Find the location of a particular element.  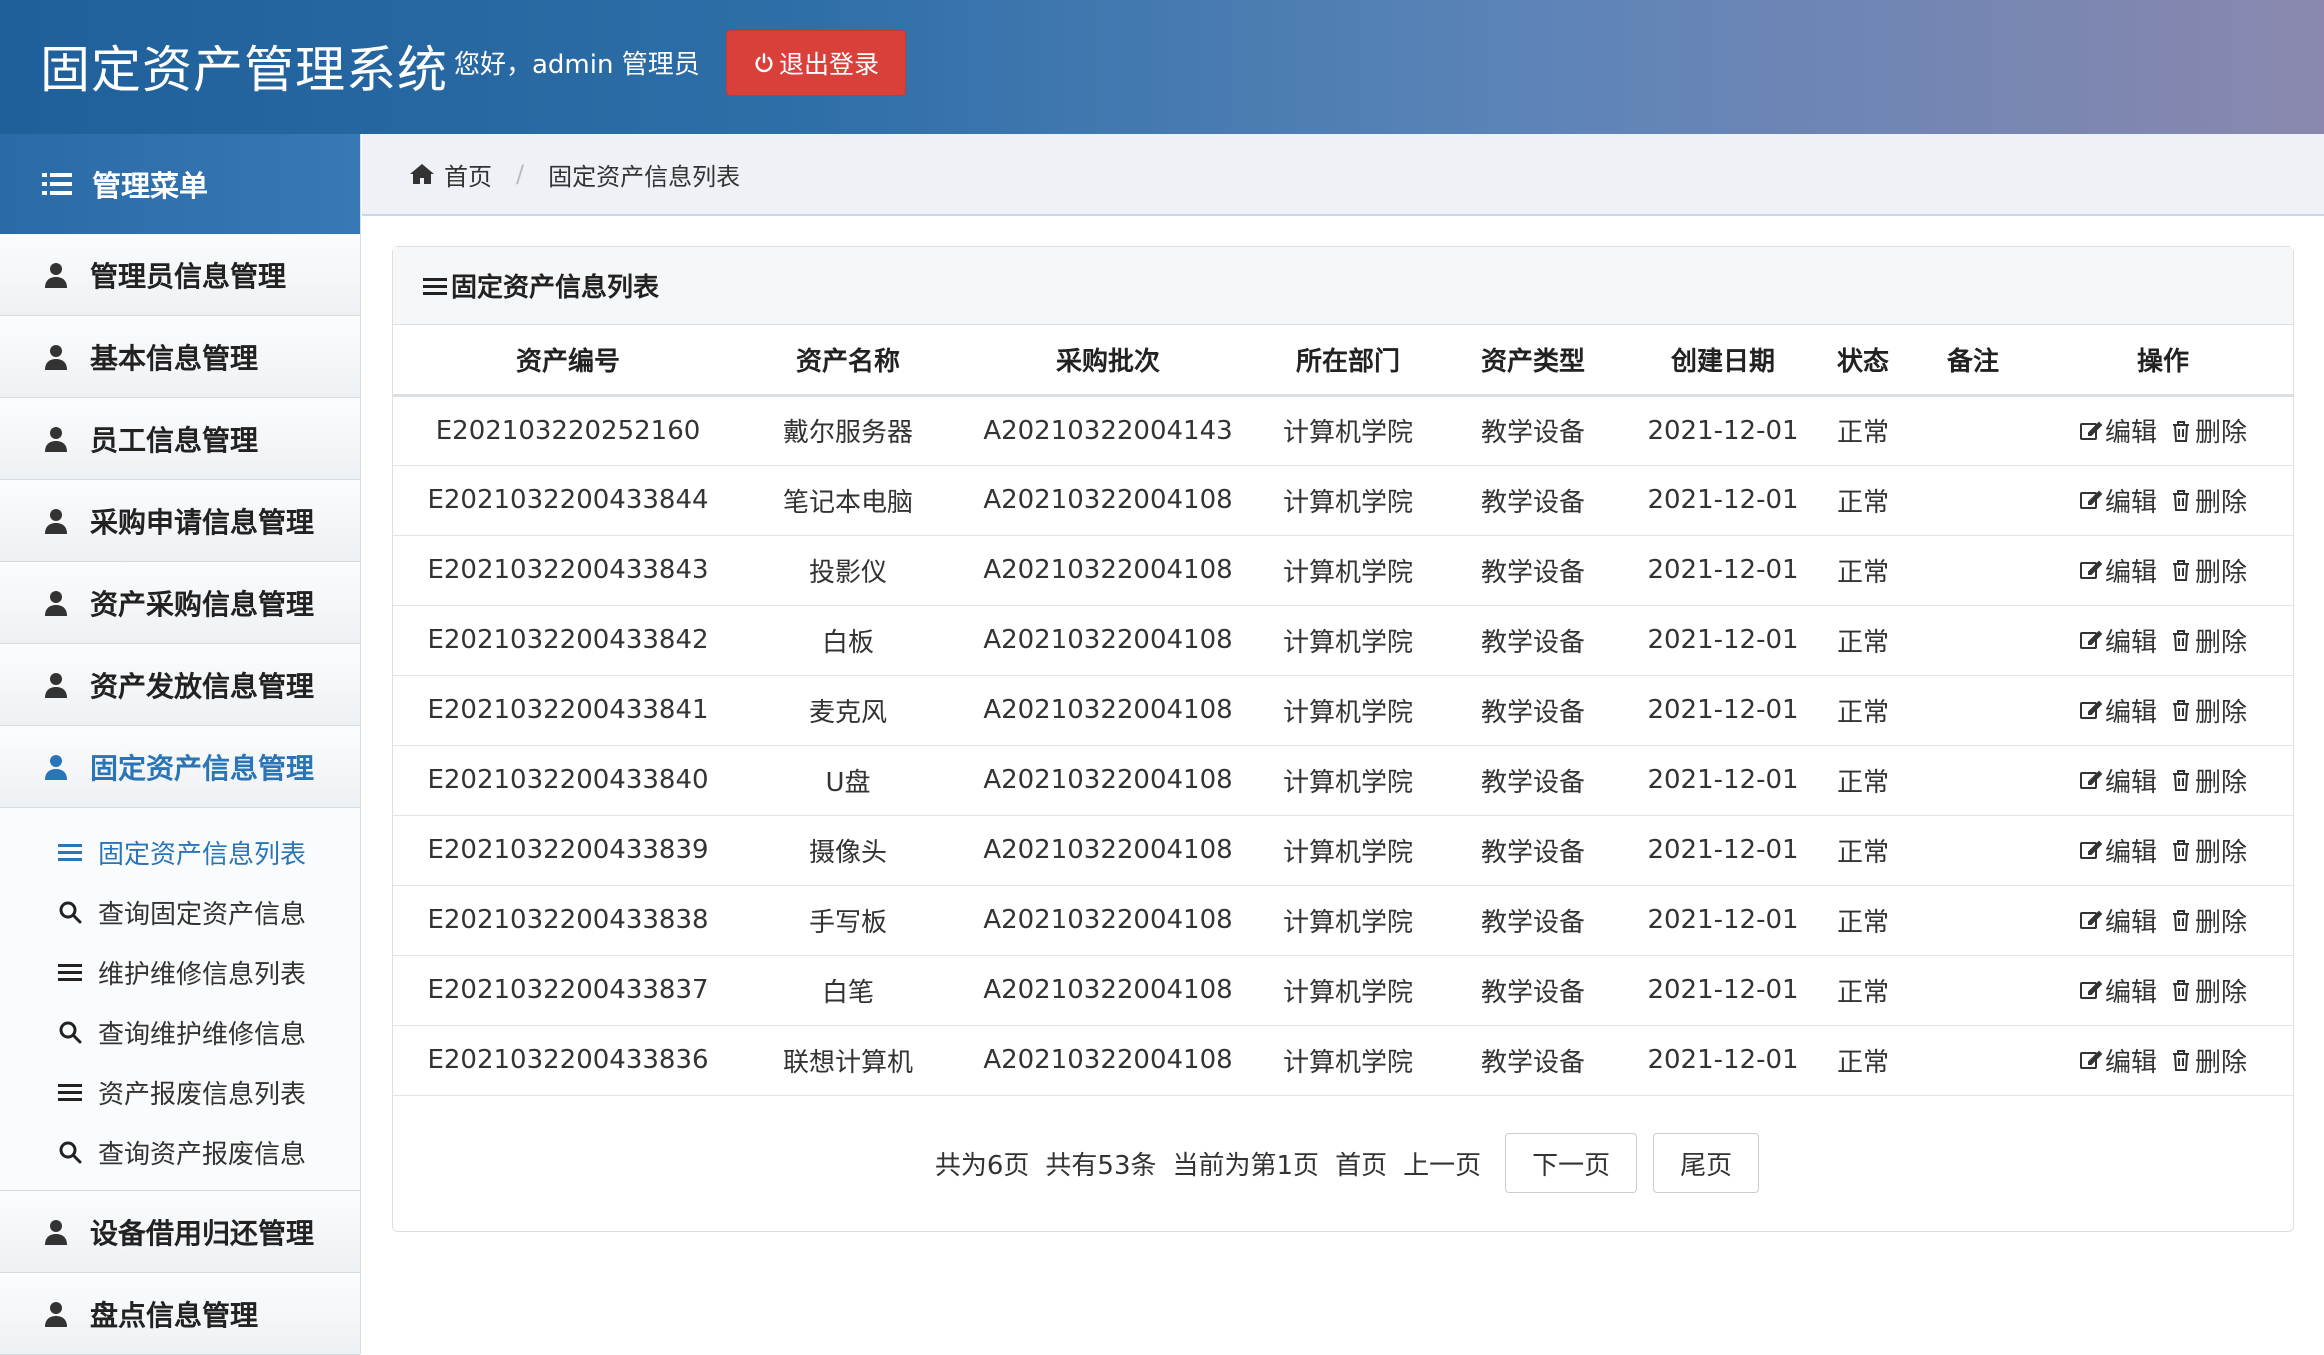

submenu-query-maintenance: 查询维护维修信息 is located at coordinates (180, 1032).